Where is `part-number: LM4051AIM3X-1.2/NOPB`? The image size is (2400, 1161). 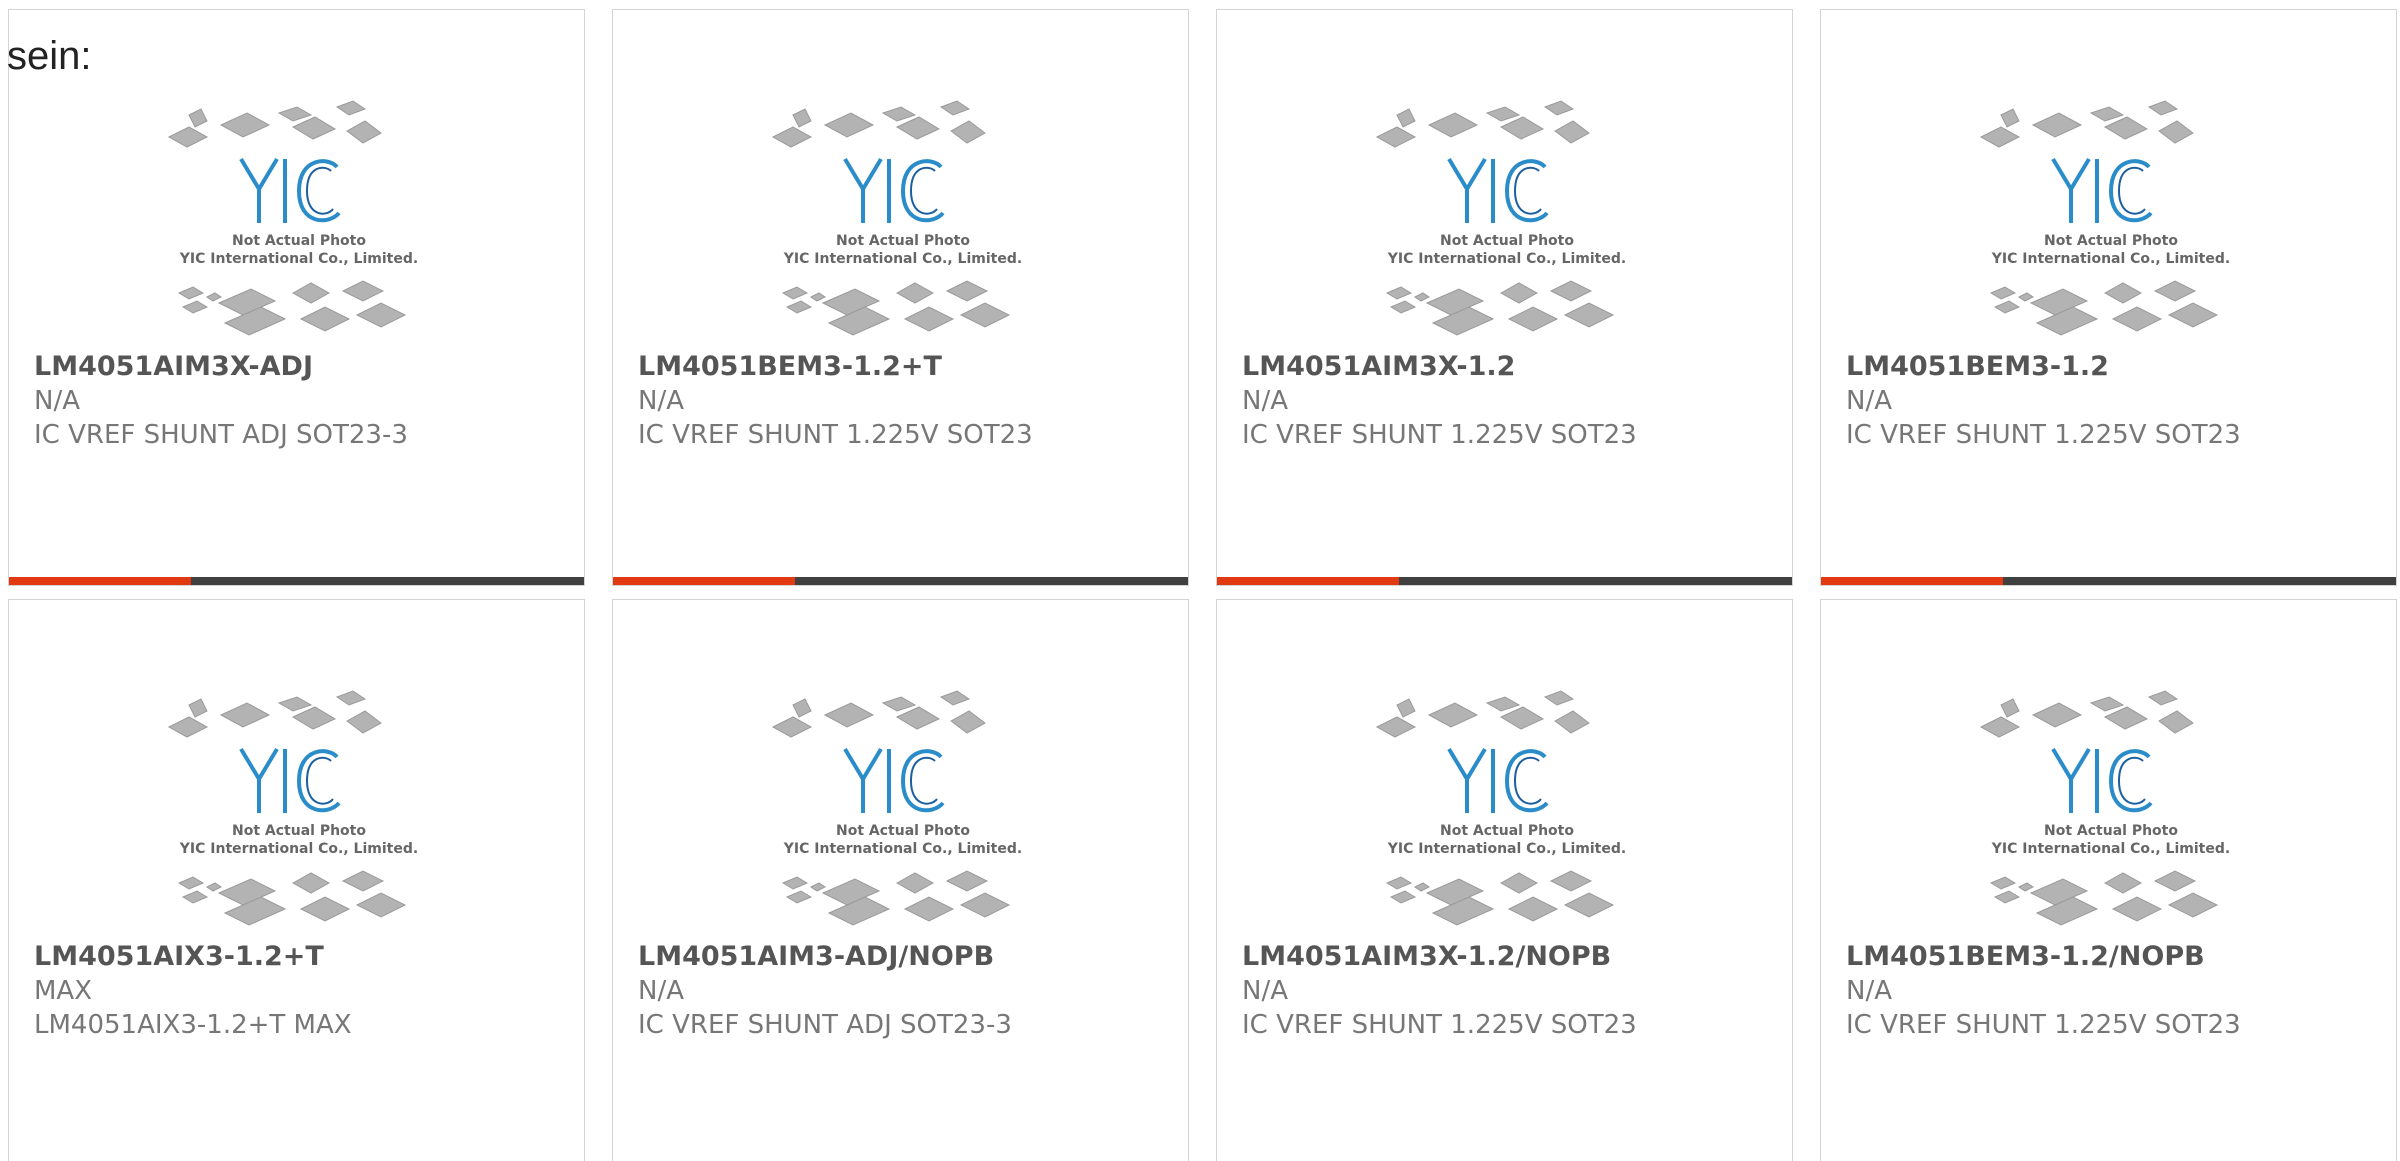 part-number: LM4051AIM3X-1.2/NOPB is located at coordinates (1507, 957).